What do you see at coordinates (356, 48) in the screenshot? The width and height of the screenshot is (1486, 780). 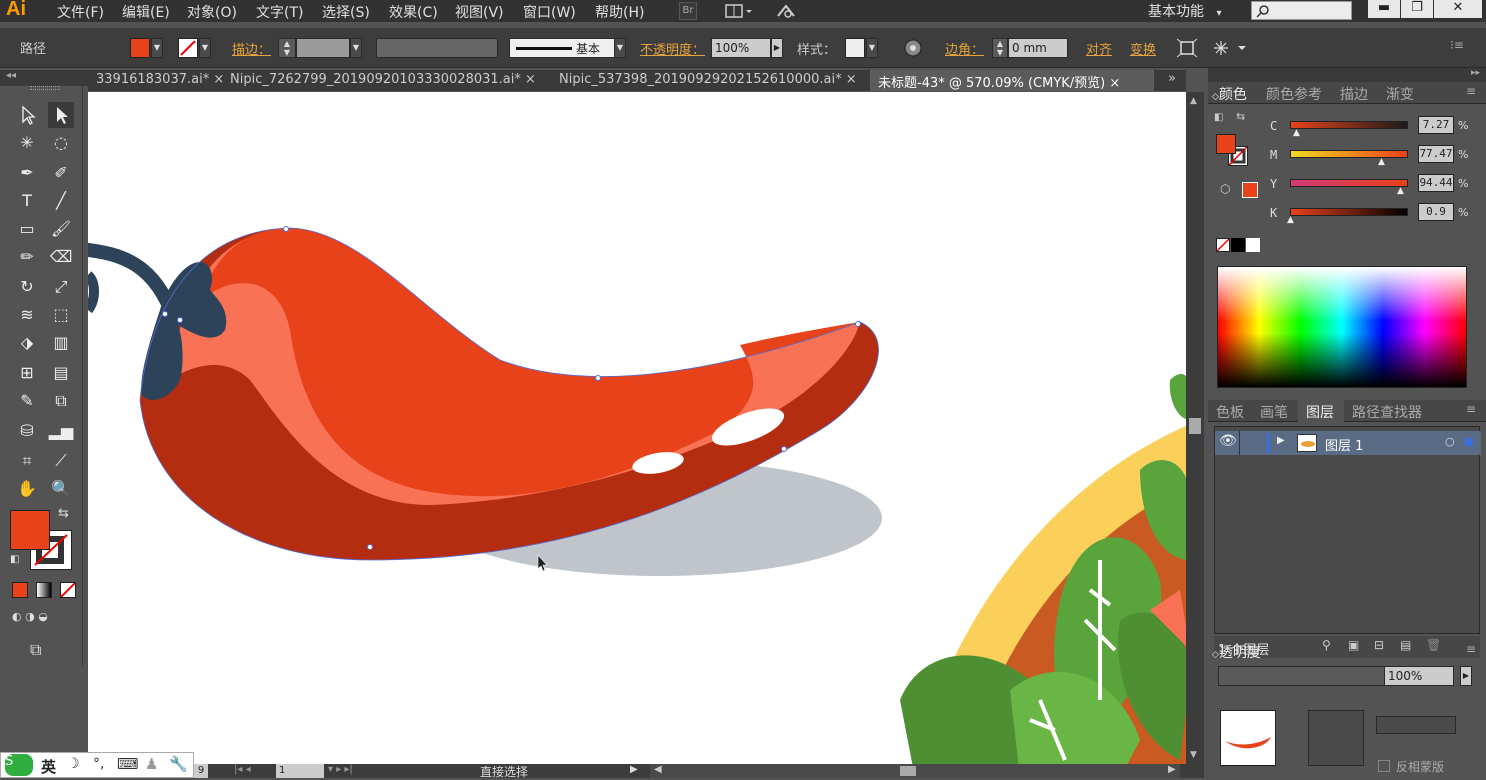 I see `stroke-weight-dropdown: ▼` at bounding box center [356, 48].